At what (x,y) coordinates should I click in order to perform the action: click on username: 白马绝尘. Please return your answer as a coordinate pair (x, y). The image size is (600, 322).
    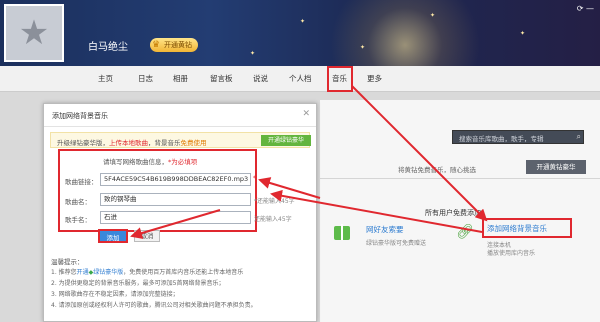
    Looking at the image, I should click on (108, 45).